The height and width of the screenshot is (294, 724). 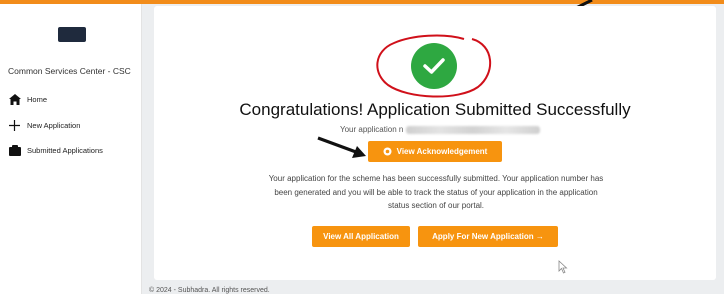 I want to click on logo, so click(x=72, y=34).